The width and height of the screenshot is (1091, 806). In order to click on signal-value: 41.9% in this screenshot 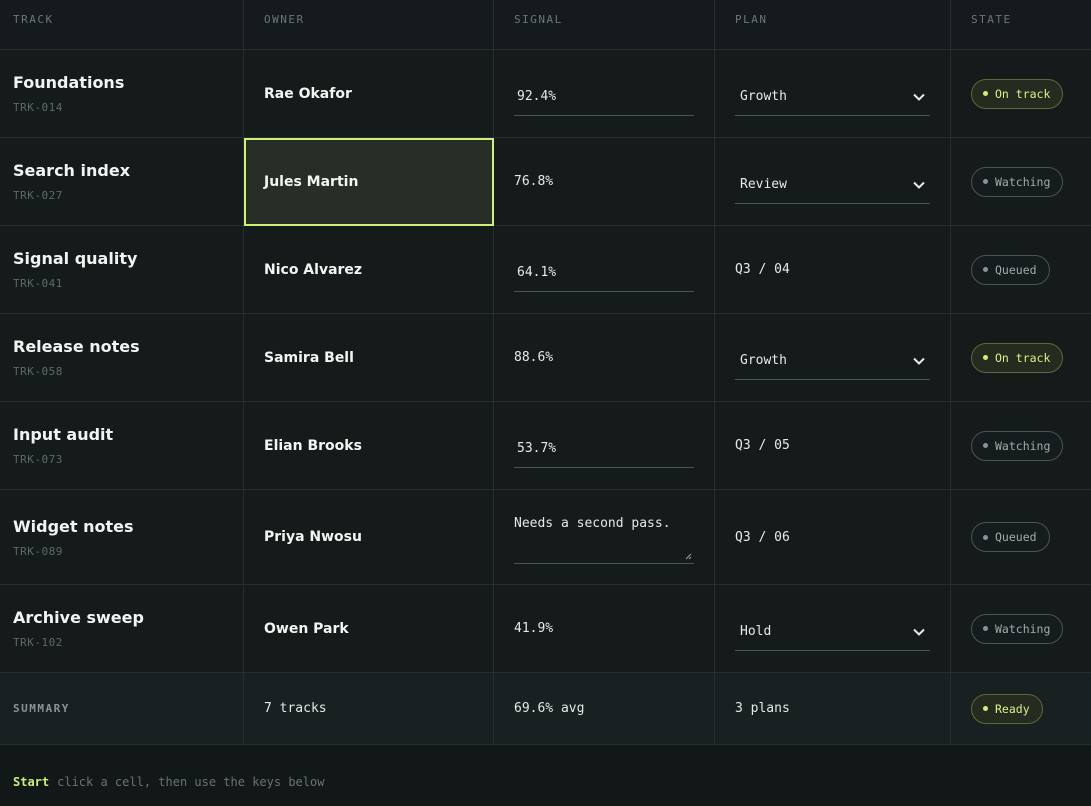, I will do `click(534, 628)`.